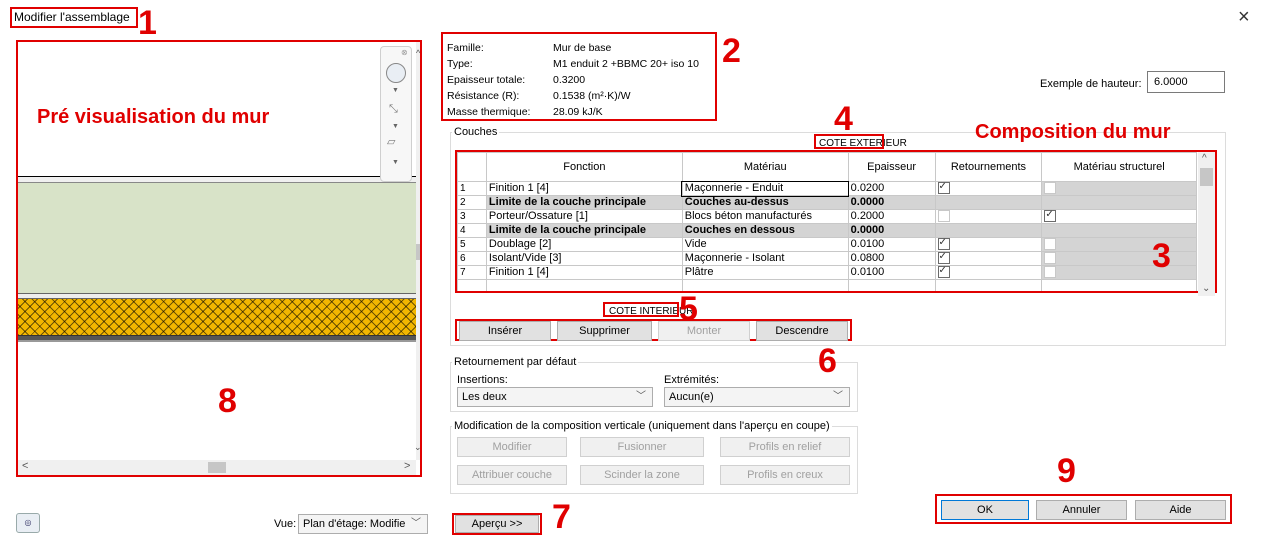 Image resolution: width=1265 pixels, height=542 pixels. What do you see at coordinates (363, 524) in the screenshot?
I see `vue-select: Plan d'étage: Modifie ﹀` at bounding box center [363, 524].